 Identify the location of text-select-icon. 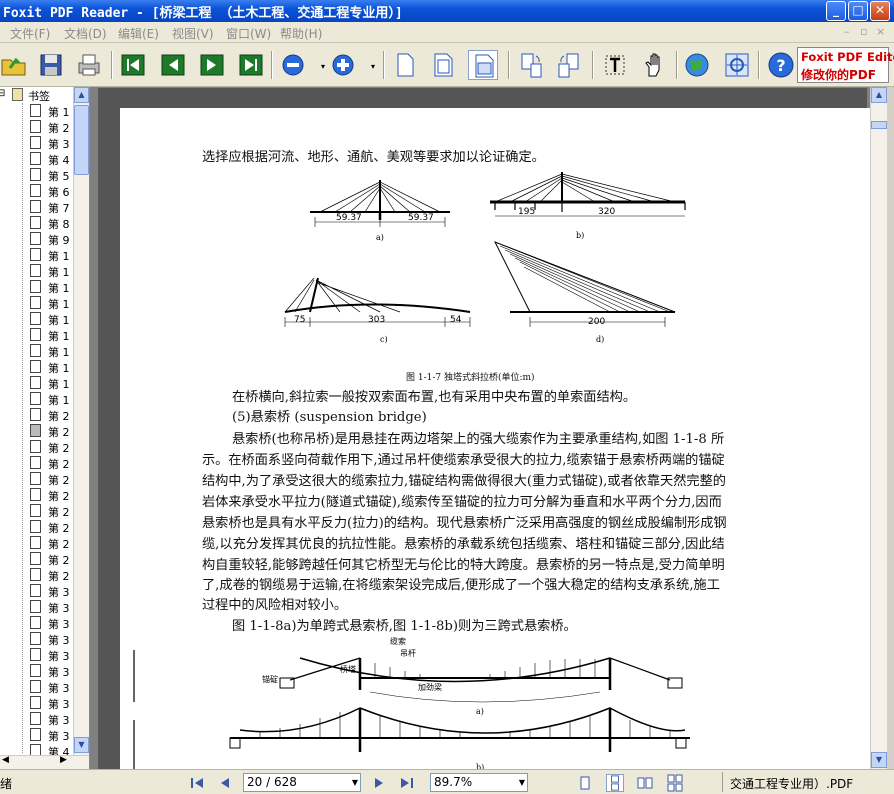
(615, 65).